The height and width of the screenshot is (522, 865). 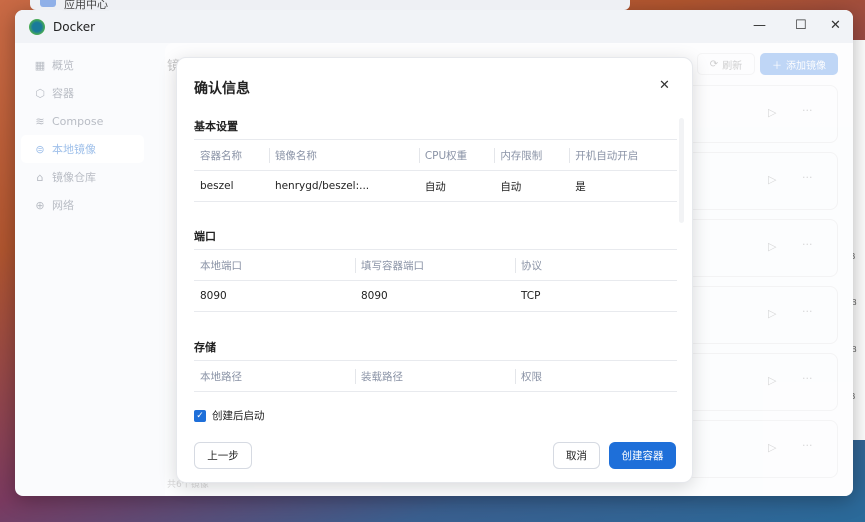 I want to click on column-header: 填写容器端口, so click(x=435, y=265).